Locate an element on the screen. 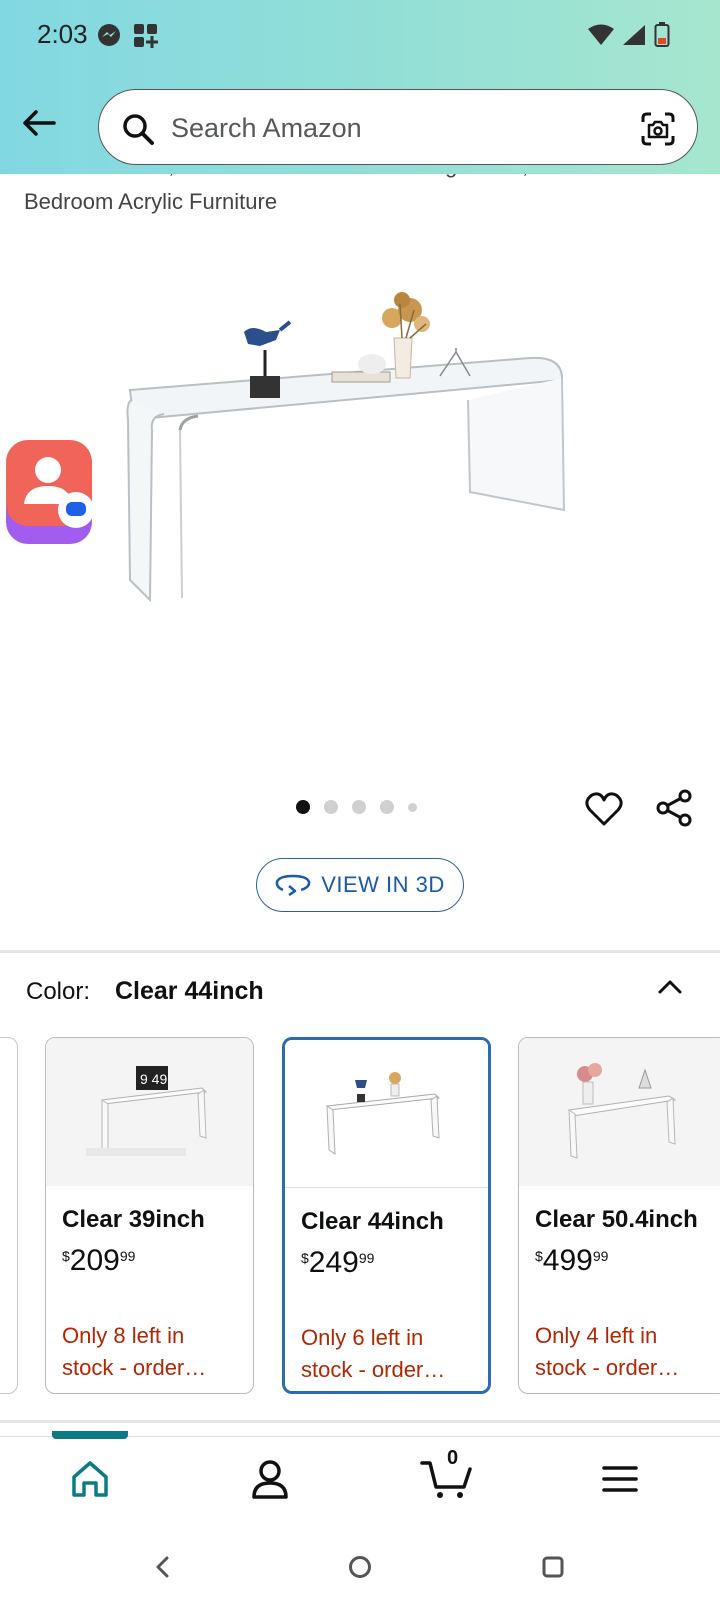 Image resolution: width=720 pixels, height=1604 pixels. chevron-up-icon is located at coordinates (670, 987).